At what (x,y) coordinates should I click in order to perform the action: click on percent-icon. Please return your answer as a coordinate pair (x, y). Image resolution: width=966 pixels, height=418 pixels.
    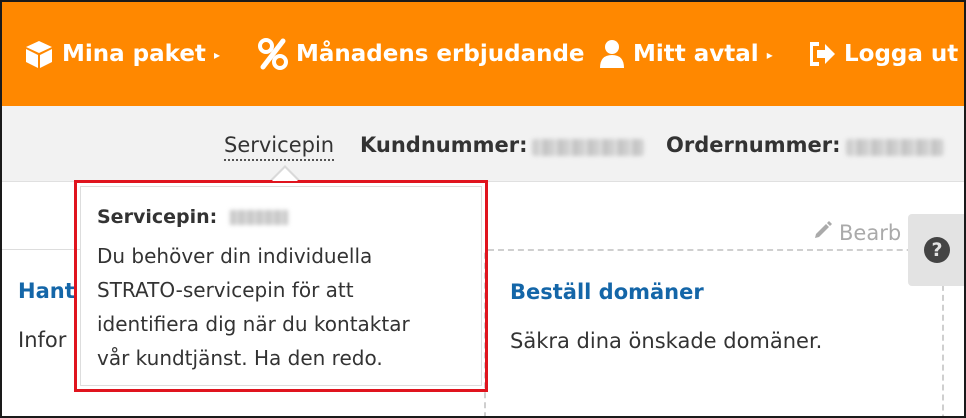
    Looking at the image, I should click on (273, 54).